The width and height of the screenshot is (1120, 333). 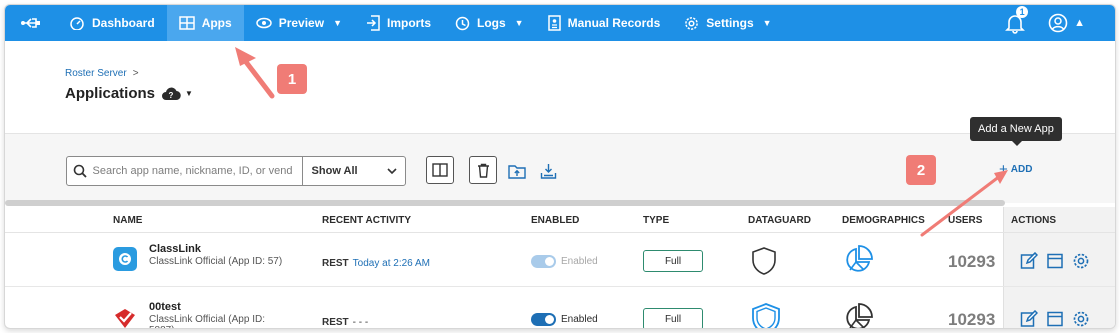 I want to click on nav-dashboard: Dashboard, so click(x=112, y=23).